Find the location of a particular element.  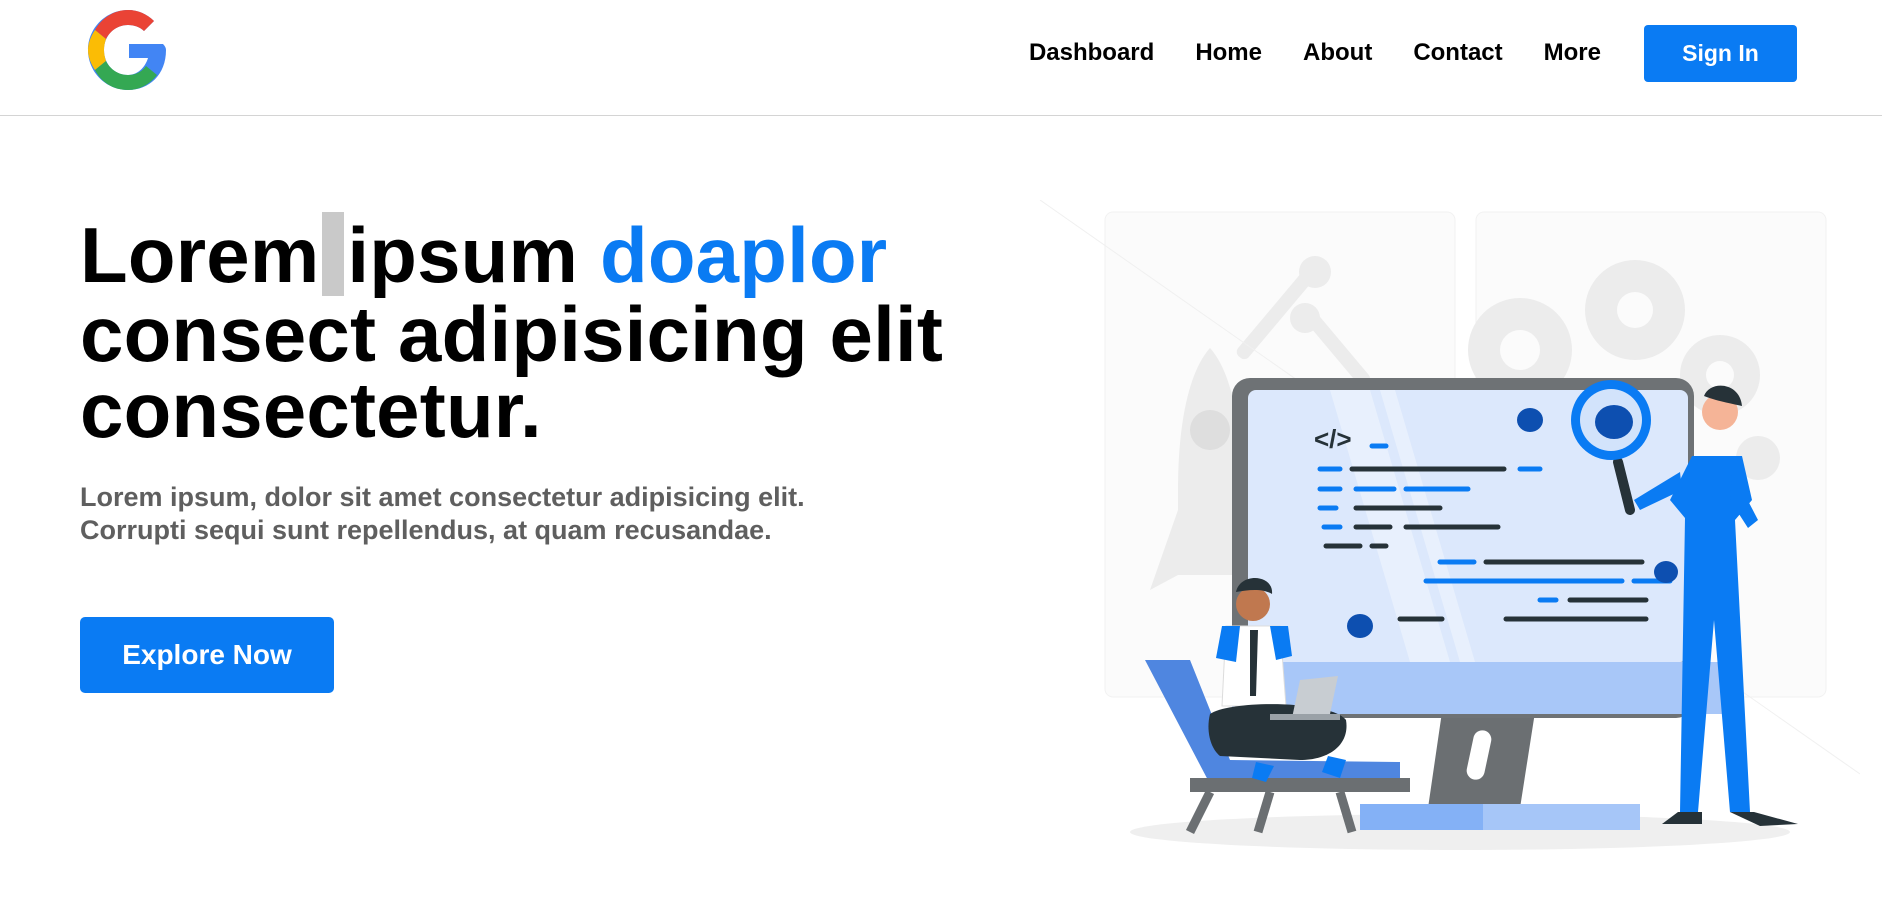

hero-title-word-1: Lorem is located at coordinates (200, 255).